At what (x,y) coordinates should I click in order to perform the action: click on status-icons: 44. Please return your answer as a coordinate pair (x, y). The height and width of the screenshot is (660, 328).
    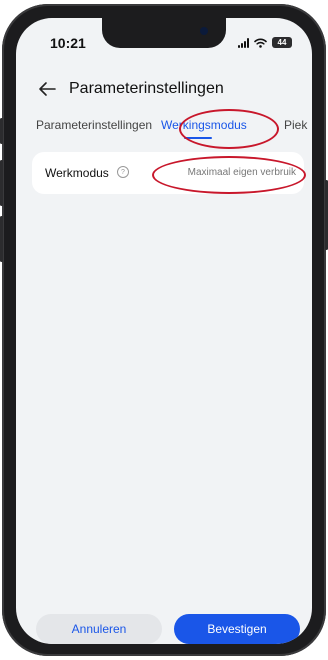
    Looking at the image, I should click on (265, 42).